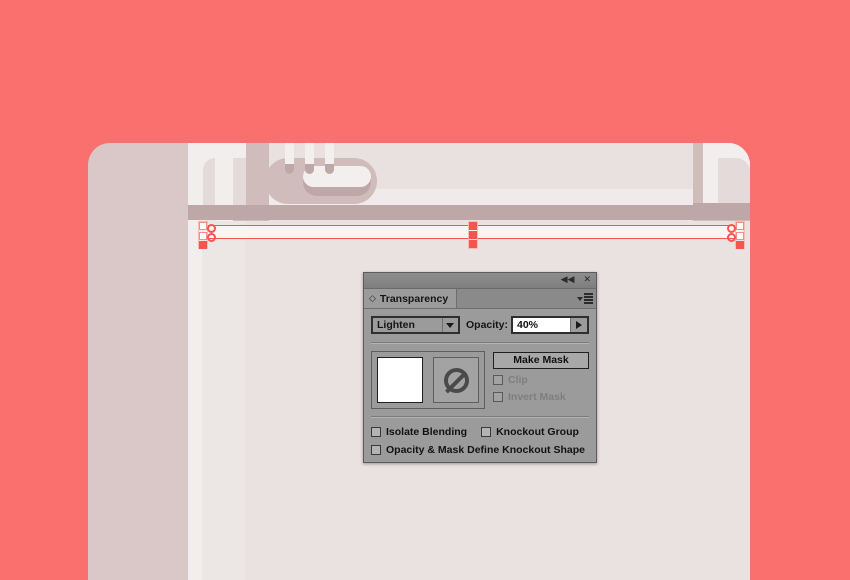 The width and height of the screenshot is (850, 580). I want to click on blend-mode-select: Lighten, so click(415, 325).